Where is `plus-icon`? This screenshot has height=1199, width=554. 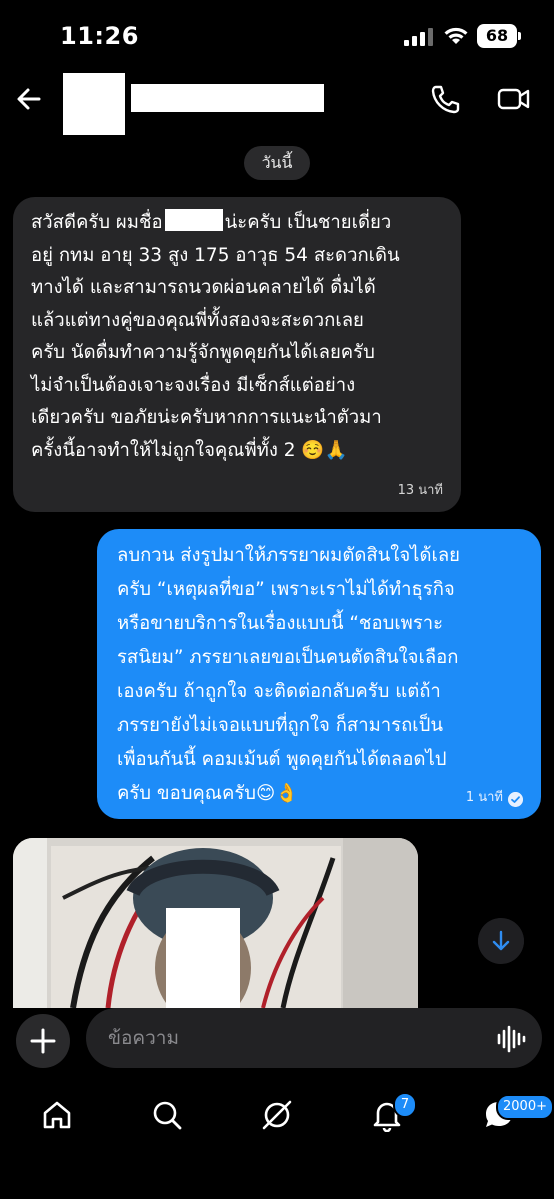 plus-icon is located at coordinates (43, 1041).